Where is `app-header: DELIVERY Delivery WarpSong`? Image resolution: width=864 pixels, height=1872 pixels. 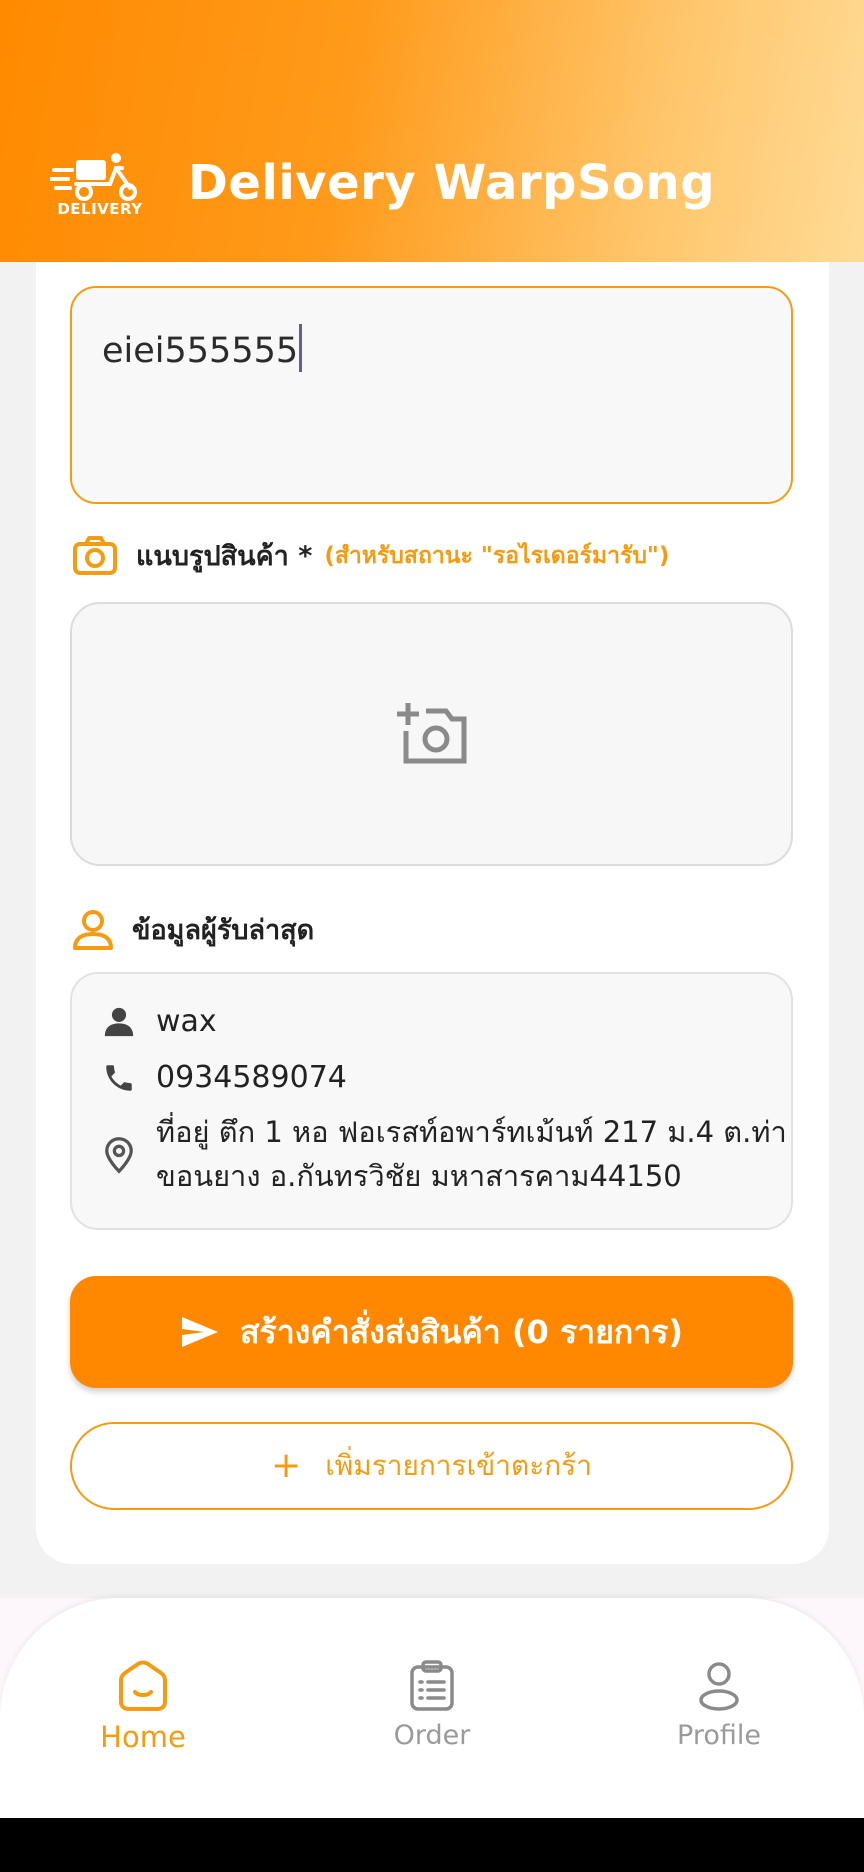
app-header: DELIVERY Delivery WarpSong is located at coordinates (432, 131).